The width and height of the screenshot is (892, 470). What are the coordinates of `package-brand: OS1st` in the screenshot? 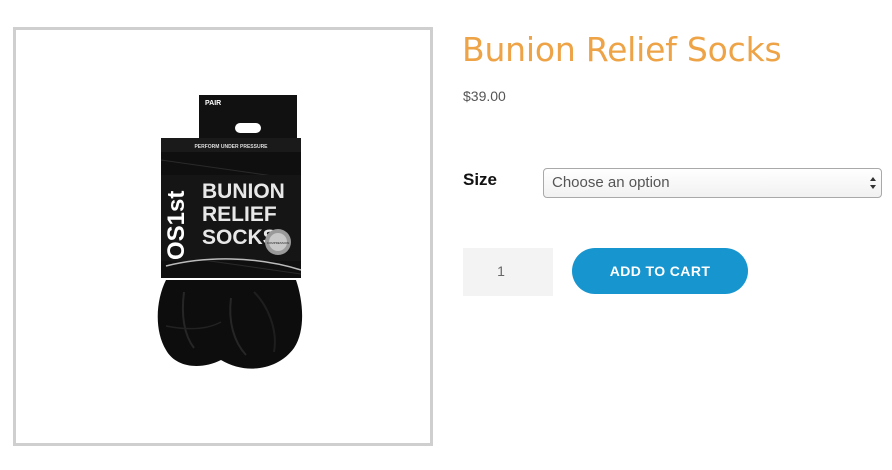 It's located at (176, 225).